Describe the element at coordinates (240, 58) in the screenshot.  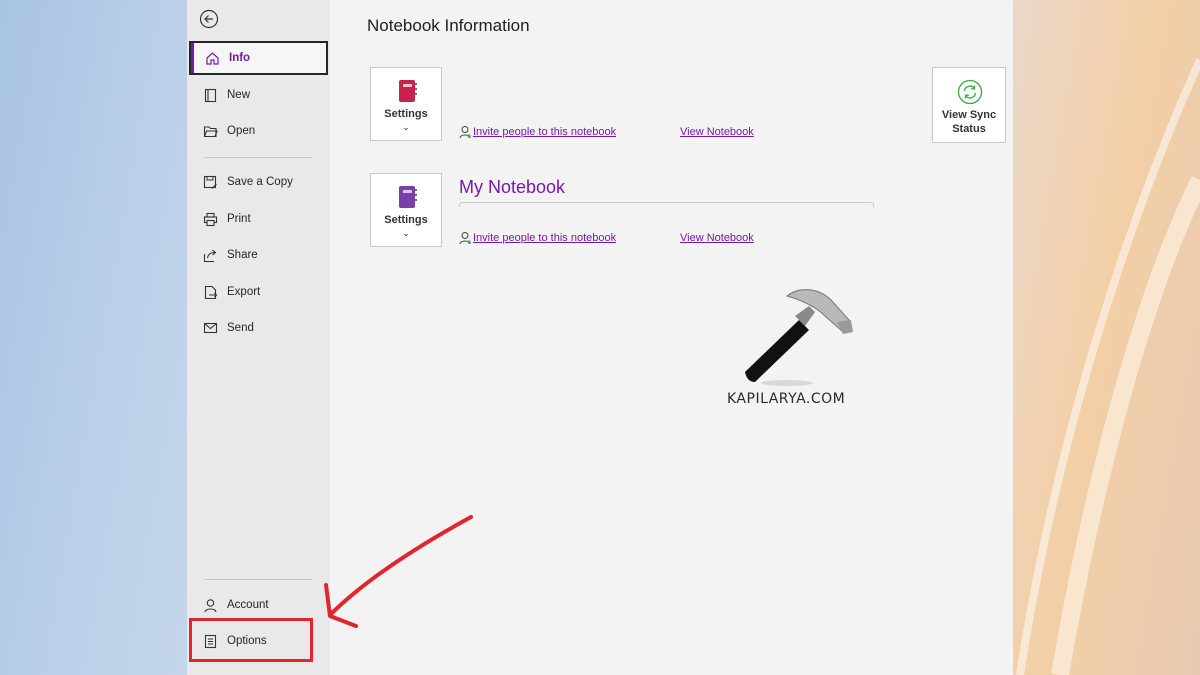
I see `nav-info-label: Info` at that location.